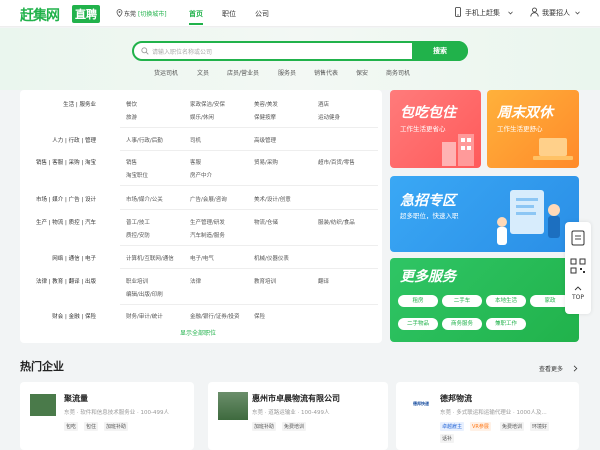 This screenshot has width=600, height=450. Describe the element at coordinates (86, 14) in the screenshot. I see `logo-tag: 直聘` at that location.